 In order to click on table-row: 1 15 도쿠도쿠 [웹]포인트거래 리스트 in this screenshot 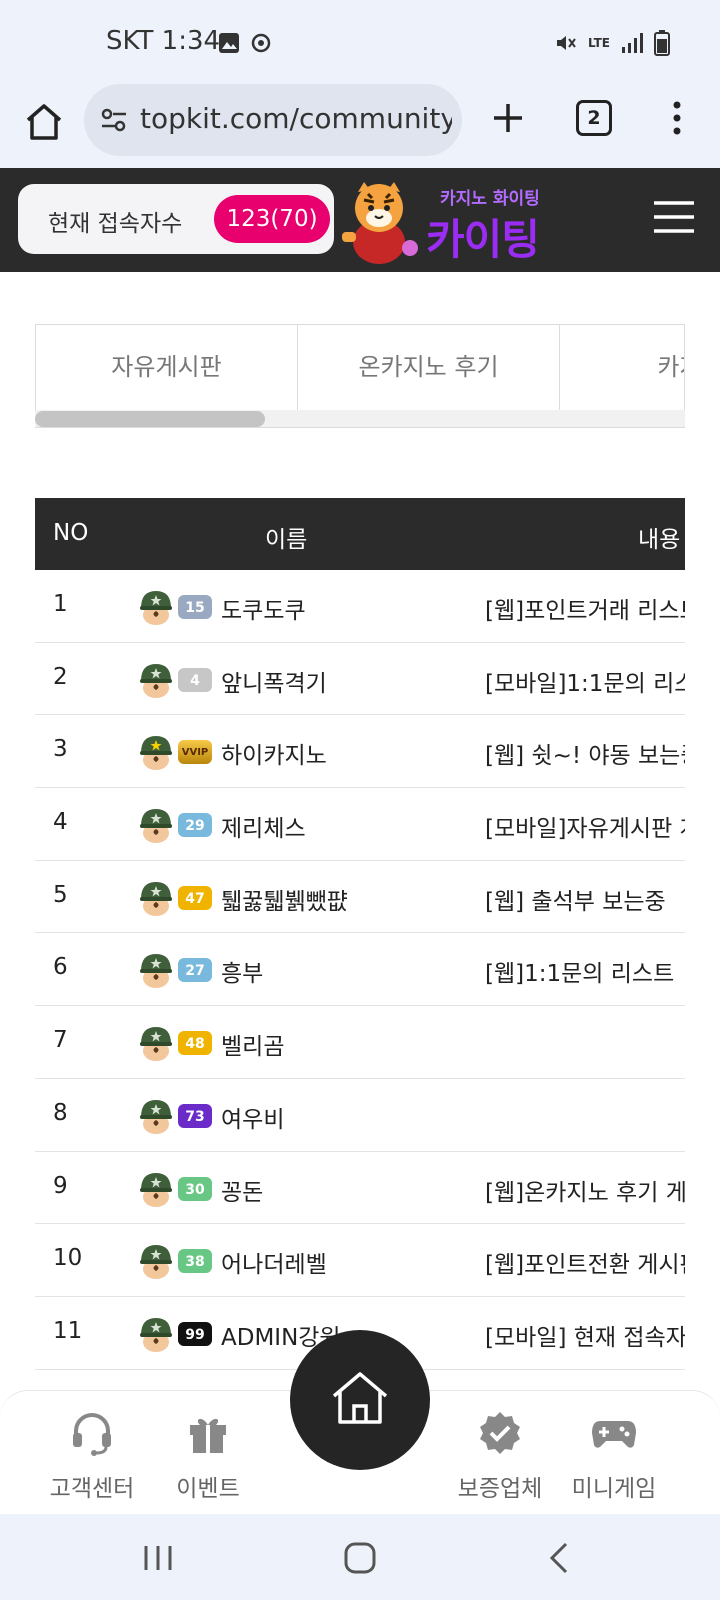, I will do `click(360, 606)`.